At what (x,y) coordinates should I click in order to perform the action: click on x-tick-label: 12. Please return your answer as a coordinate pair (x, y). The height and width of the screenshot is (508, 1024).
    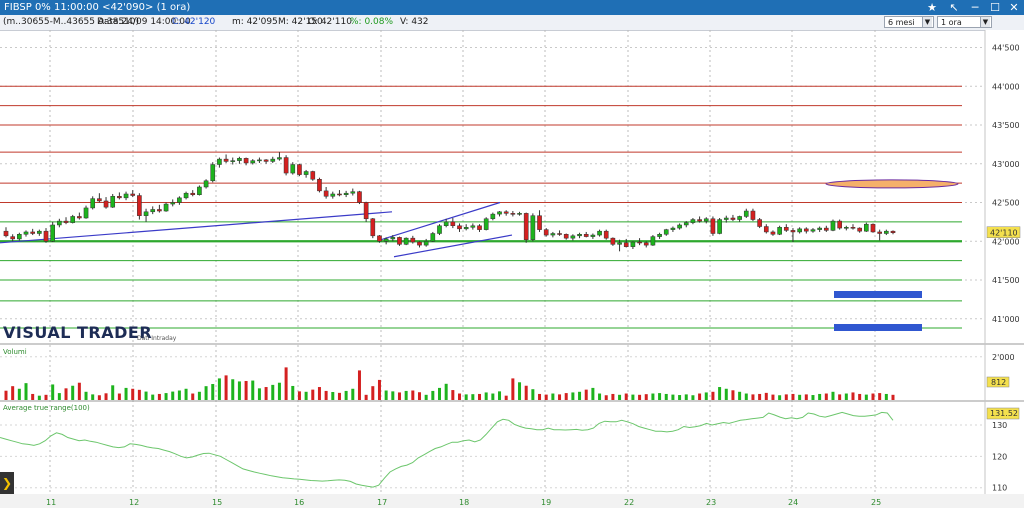
    Looking at the image, I should click on (134, 502).